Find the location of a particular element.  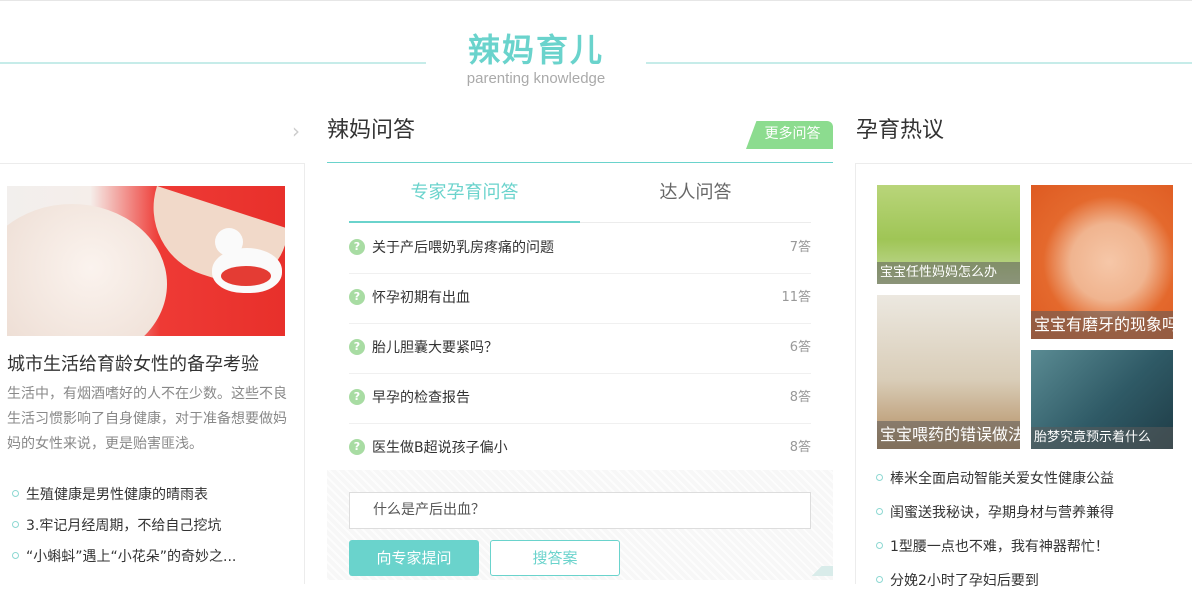

answer-count: 11答 is located at coordinates (796, 297).